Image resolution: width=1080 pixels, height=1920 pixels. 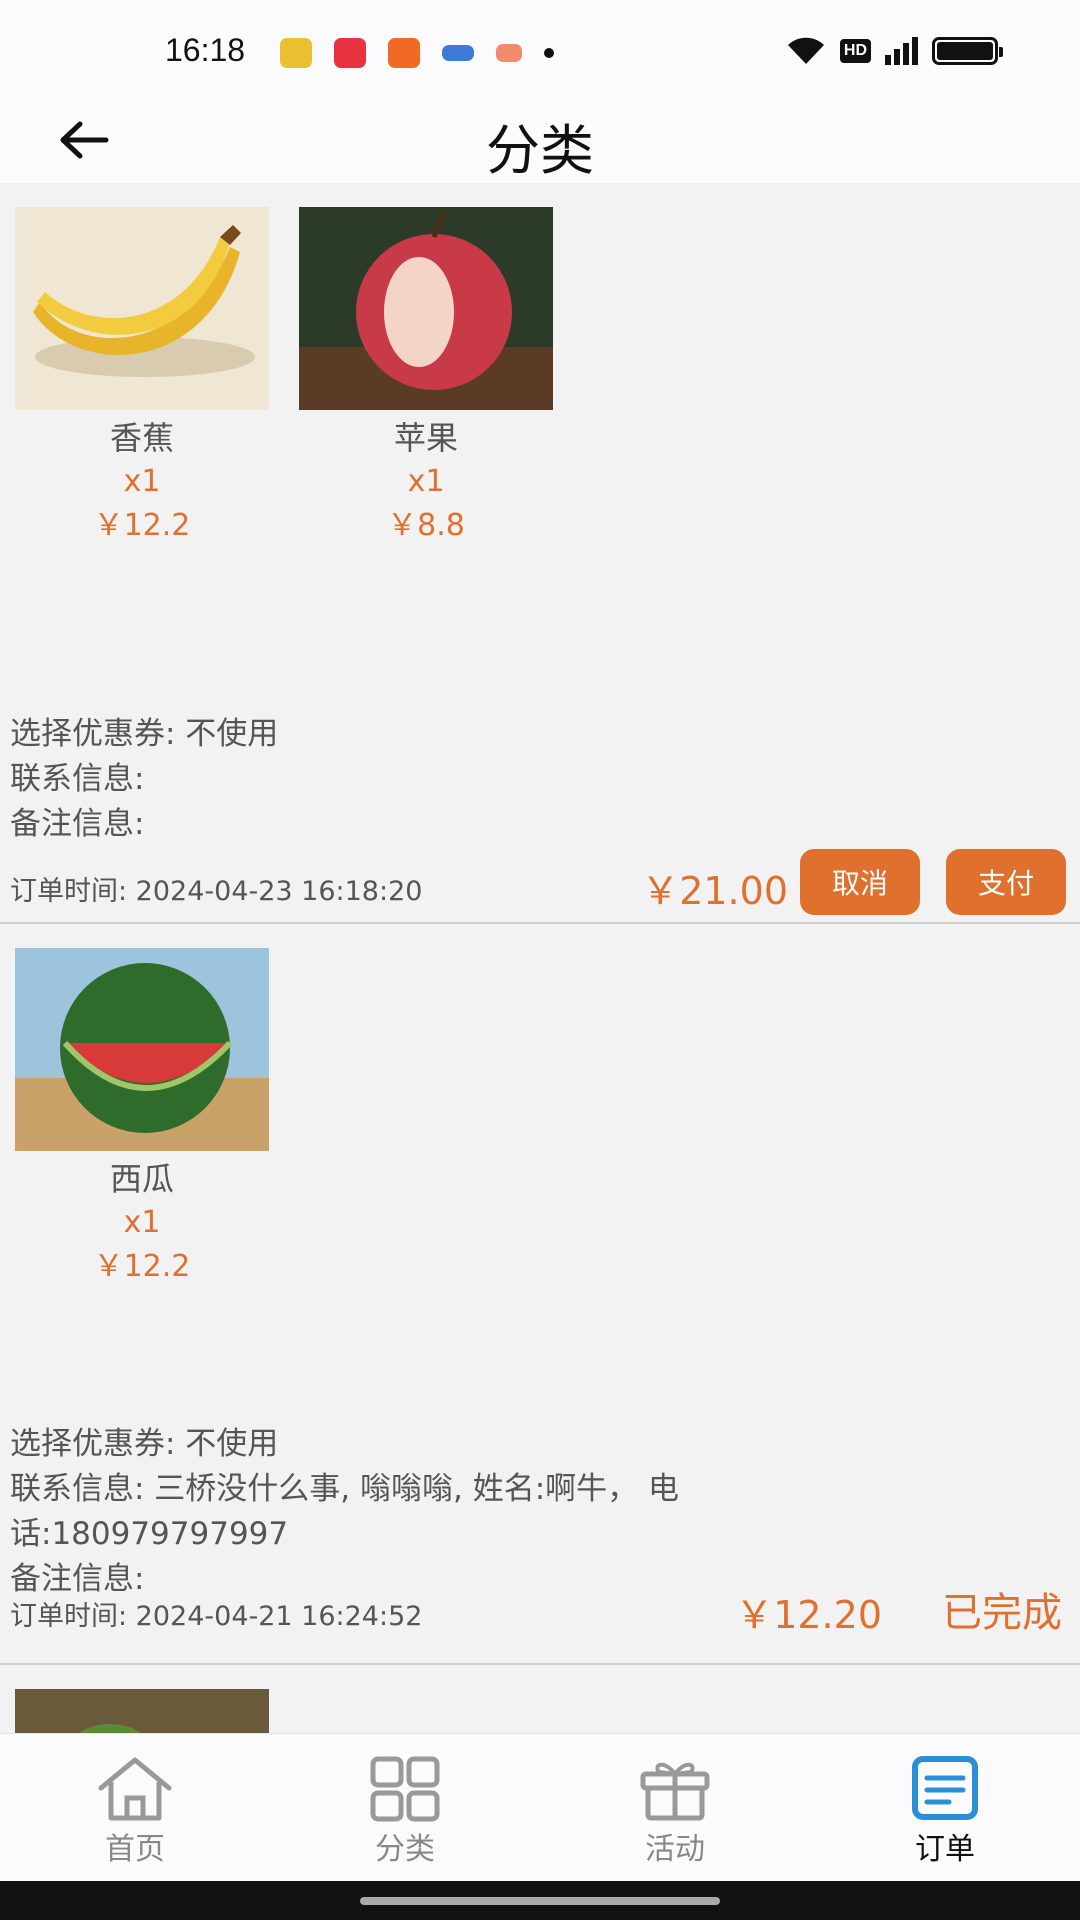 I want to click on home-icon, so click(x=135, y=1789).